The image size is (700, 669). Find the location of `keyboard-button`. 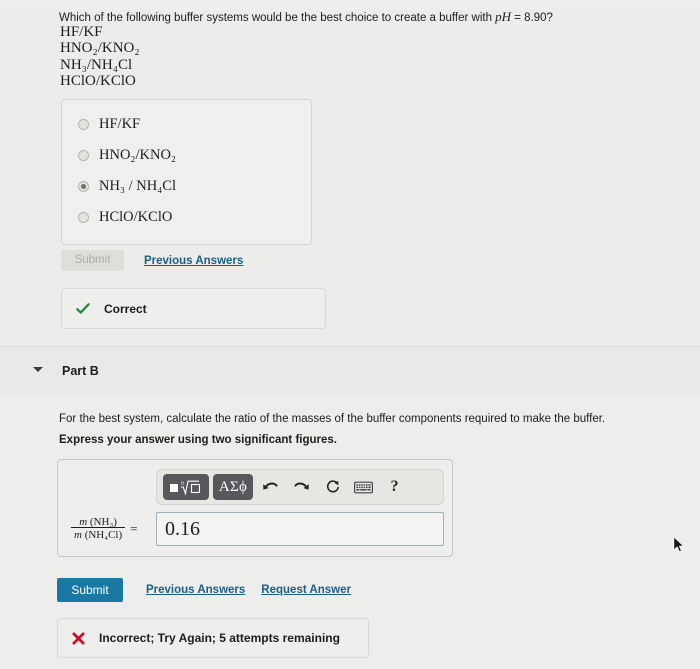

keyboard-button is located at coordinates (363, 487).